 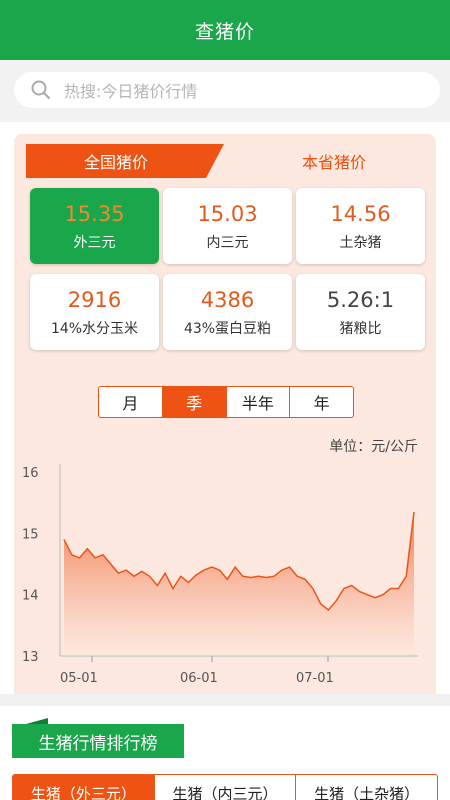 I want to click on search-input: 热搜:今日猪价行情, so click(x=227, y=90).